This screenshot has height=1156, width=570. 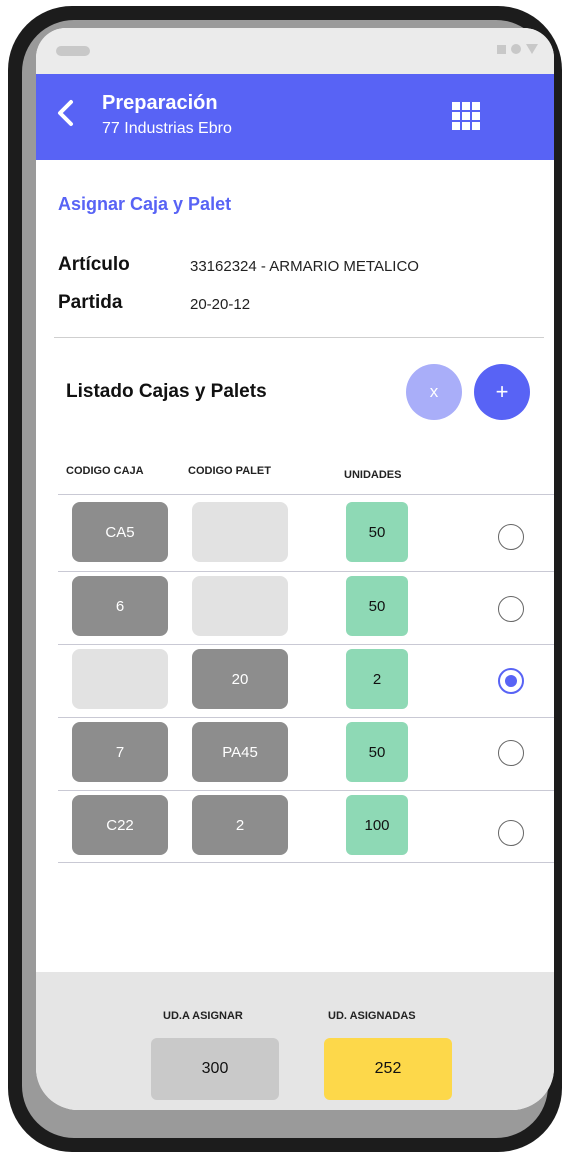 I want to click on footer-summary: UD.A ASIGNAR 300 UD. ASIGNADAS 252, so click(x=295, y=1041).